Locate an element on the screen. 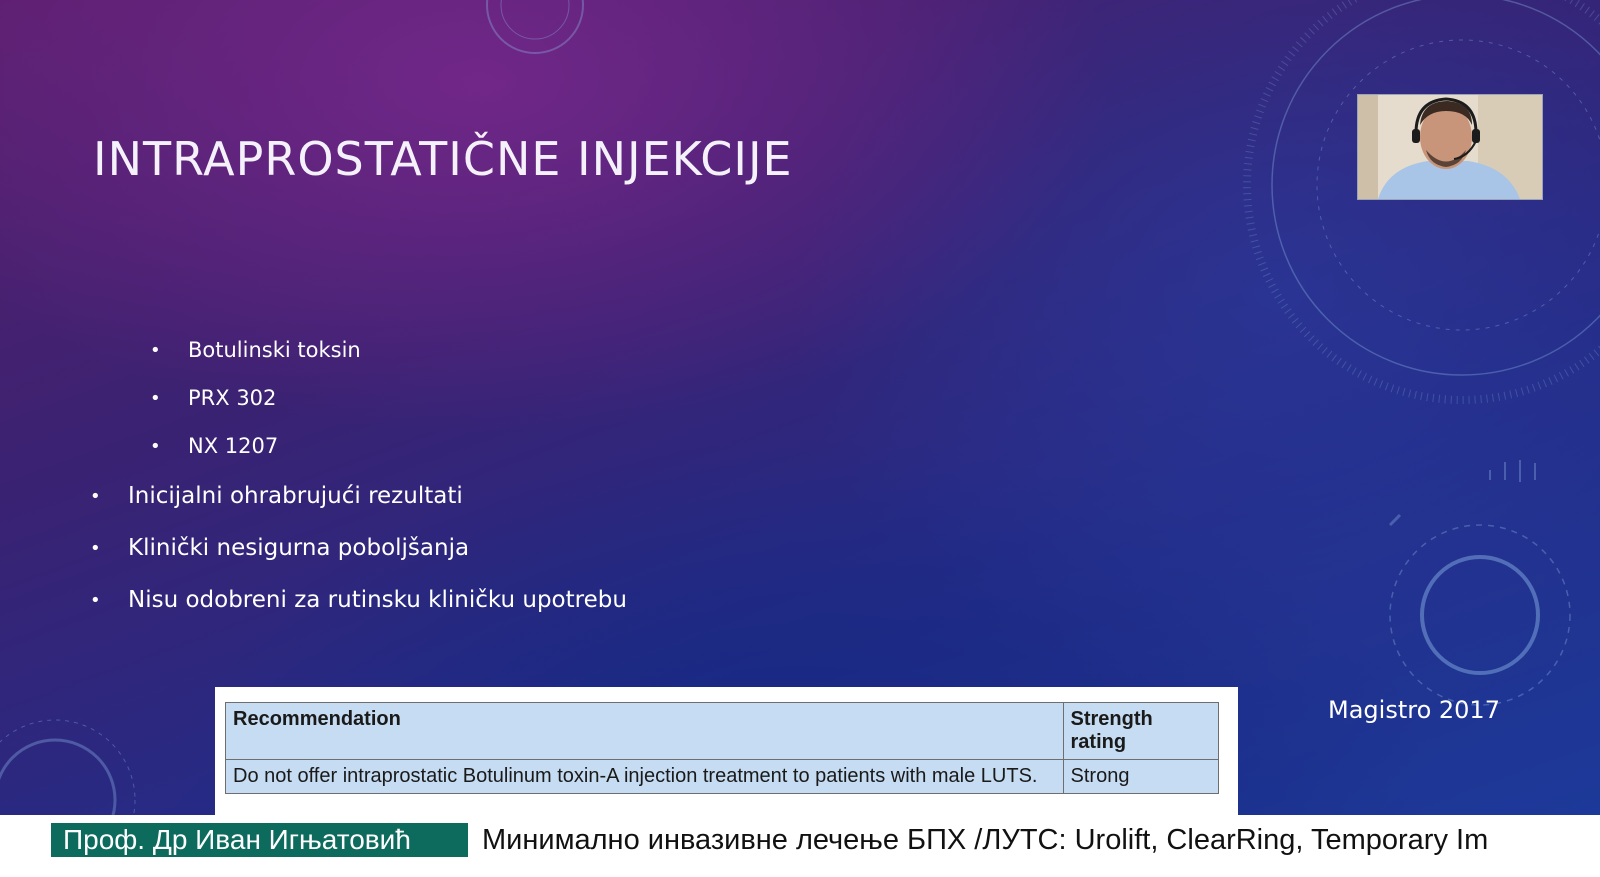 Image resolution: width=1600 pixels, height=877 pixels. list-item-text: Klinički nesigurna poboljšanja is located at coordinates (299, 548).